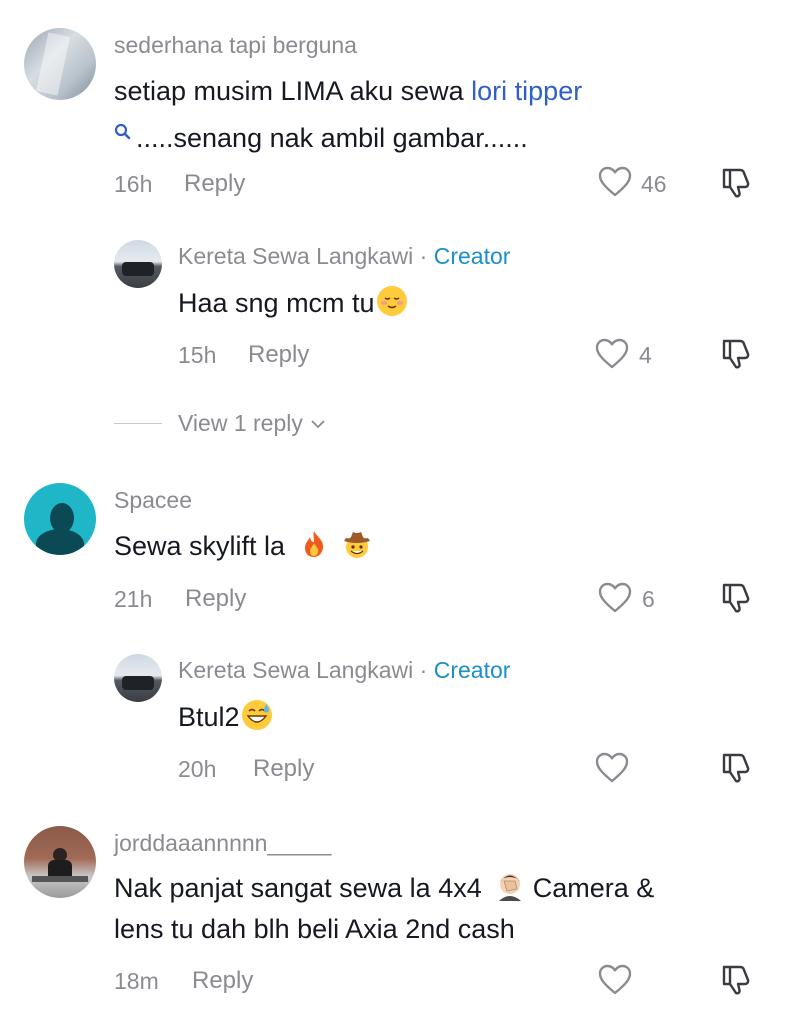 This screenshot has height=1024, width=785. Describe the element at coordinates (357, 544) in the screenshot. I see `cowboy-face-emoji-icon` at that location.